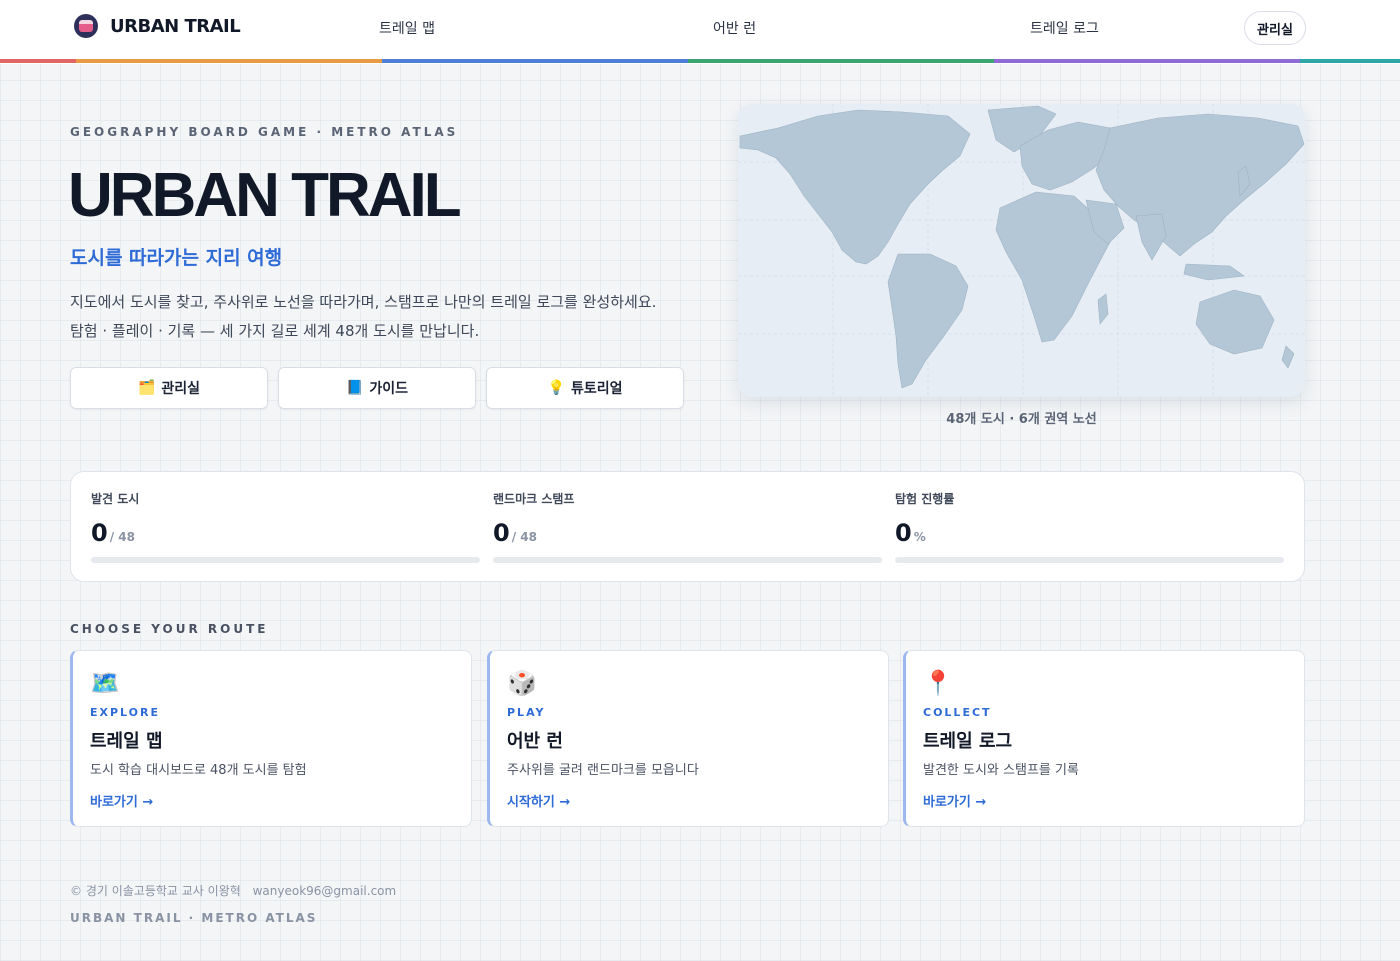 This screenshot has height=961, width=1400. I want to click on admin-room-button: 🗂️ 관리실, so click(169, 388).